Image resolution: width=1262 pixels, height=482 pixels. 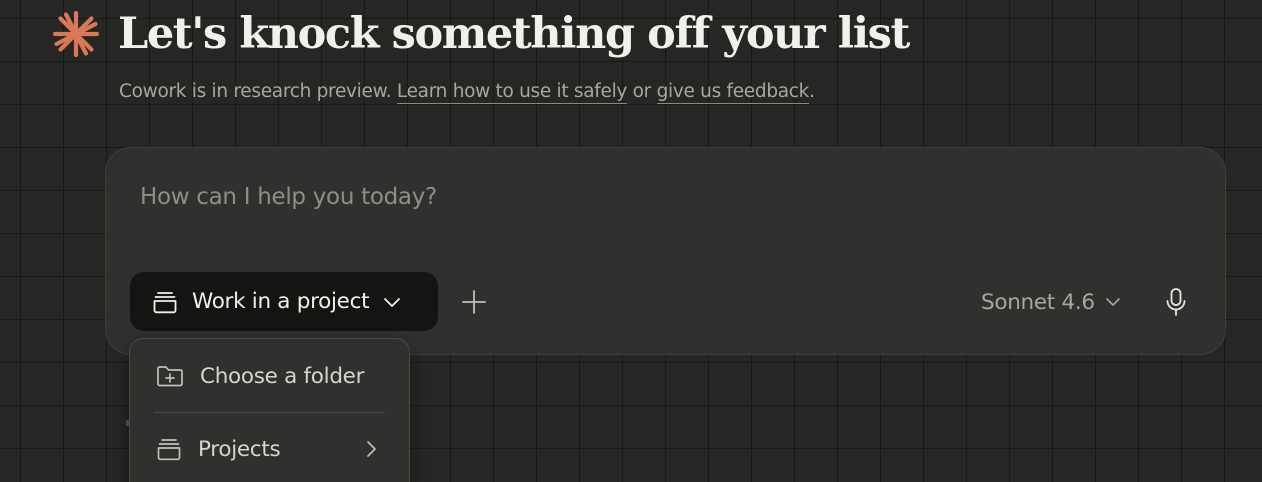 What do you see at coordinates (514, 34) in the screenshot?
I see `page-title: Let's knock something off your list` at bounding box center [514, 34].